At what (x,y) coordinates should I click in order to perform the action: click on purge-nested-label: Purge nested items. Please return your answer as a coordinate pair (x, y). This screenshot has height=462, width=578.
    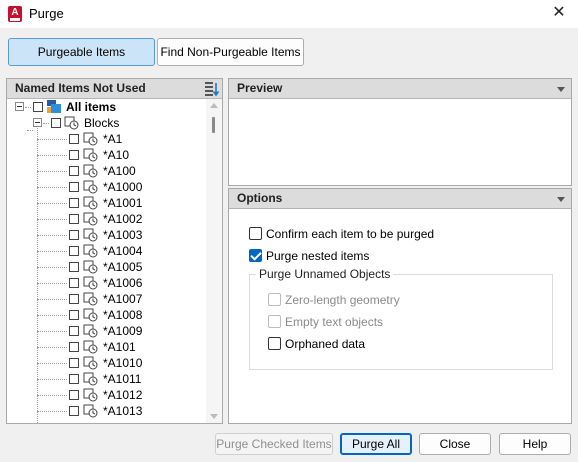
    Looking at the image, I should click on (318, 256).